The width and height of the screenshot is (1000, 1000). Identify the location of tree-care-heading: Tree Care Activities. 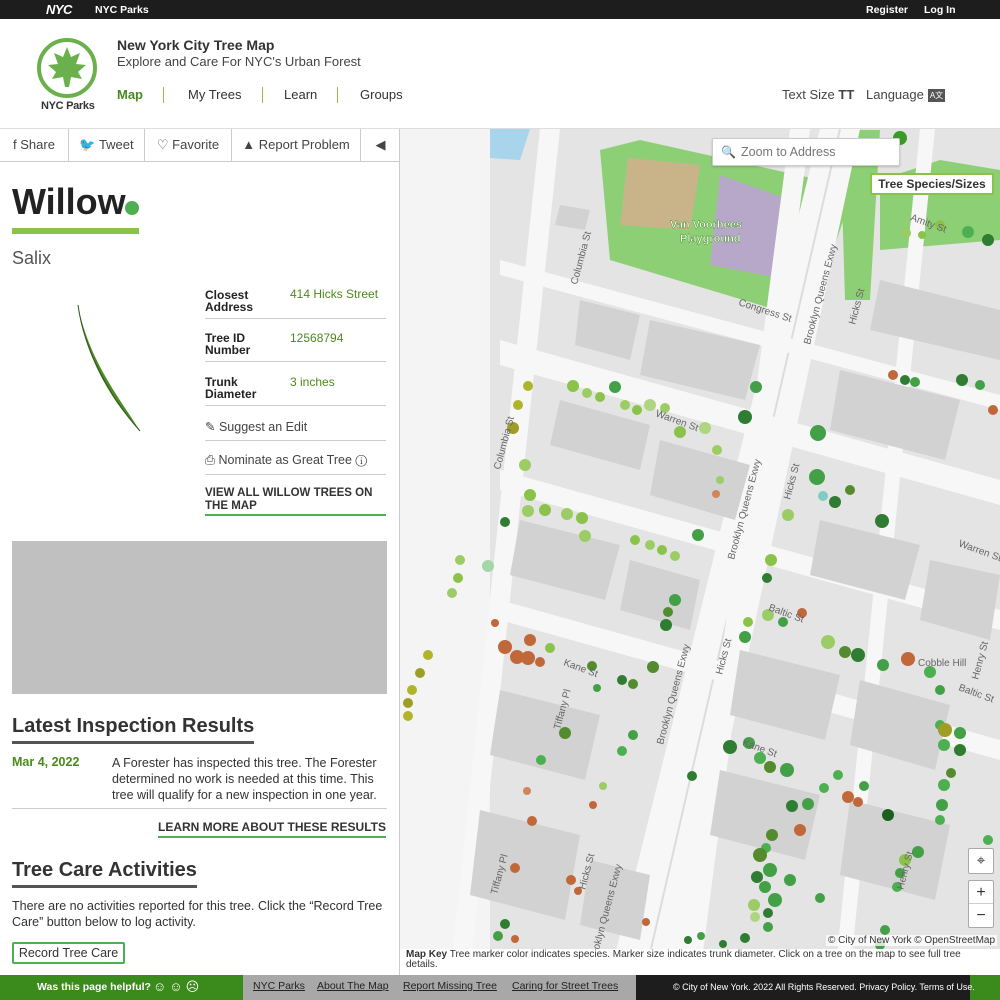
(104, 873).